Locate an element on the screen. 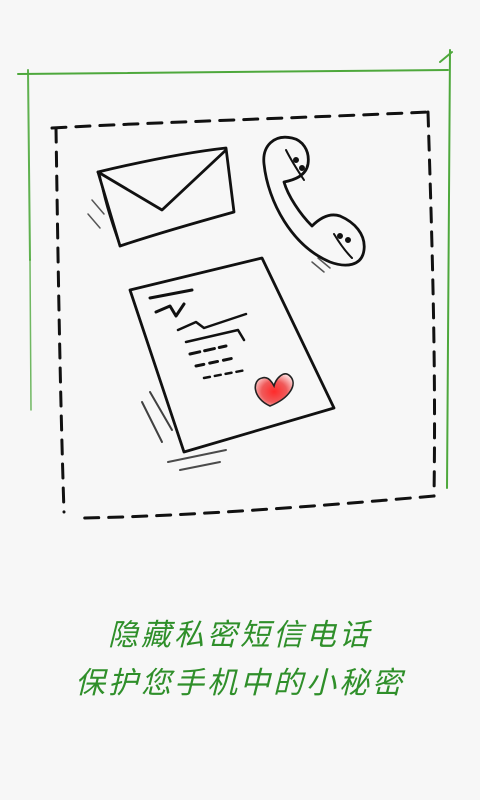  envelope-icon is located at coordinates (161, 197).